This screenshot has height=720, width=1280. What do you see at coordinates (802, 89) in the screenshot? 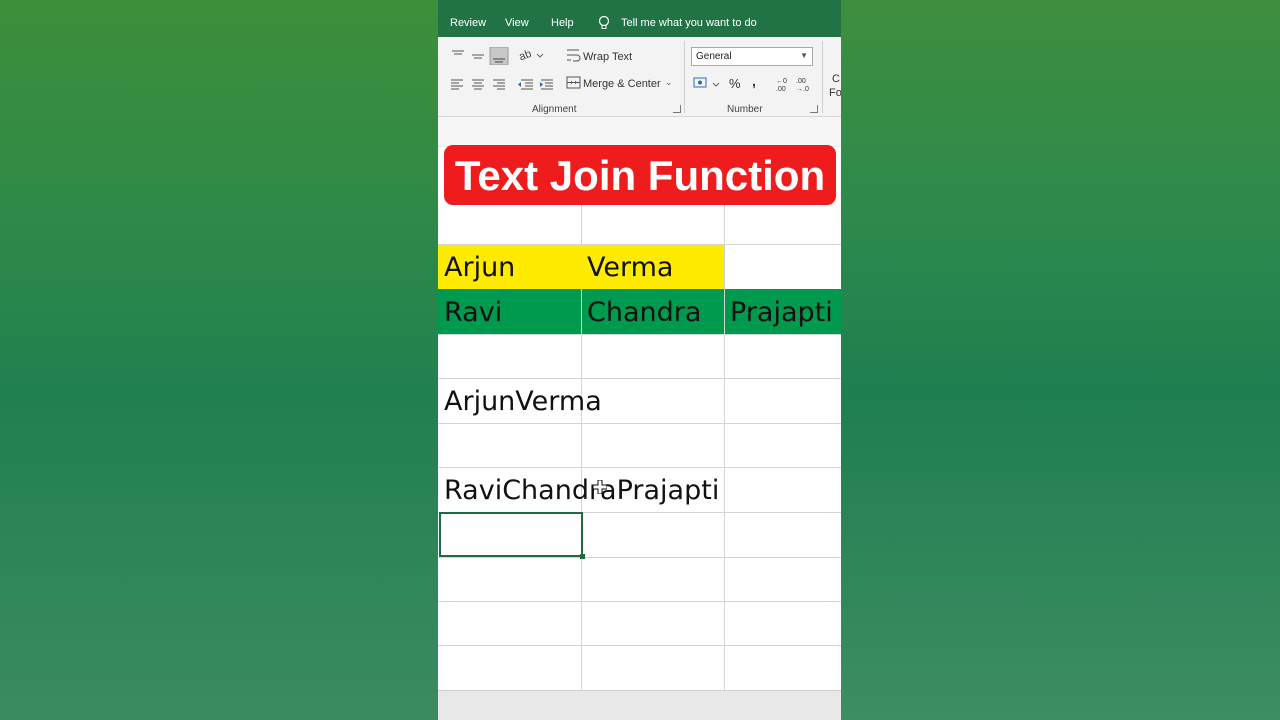
I see `svg-text: →.0` at bounding box center [802, 89].